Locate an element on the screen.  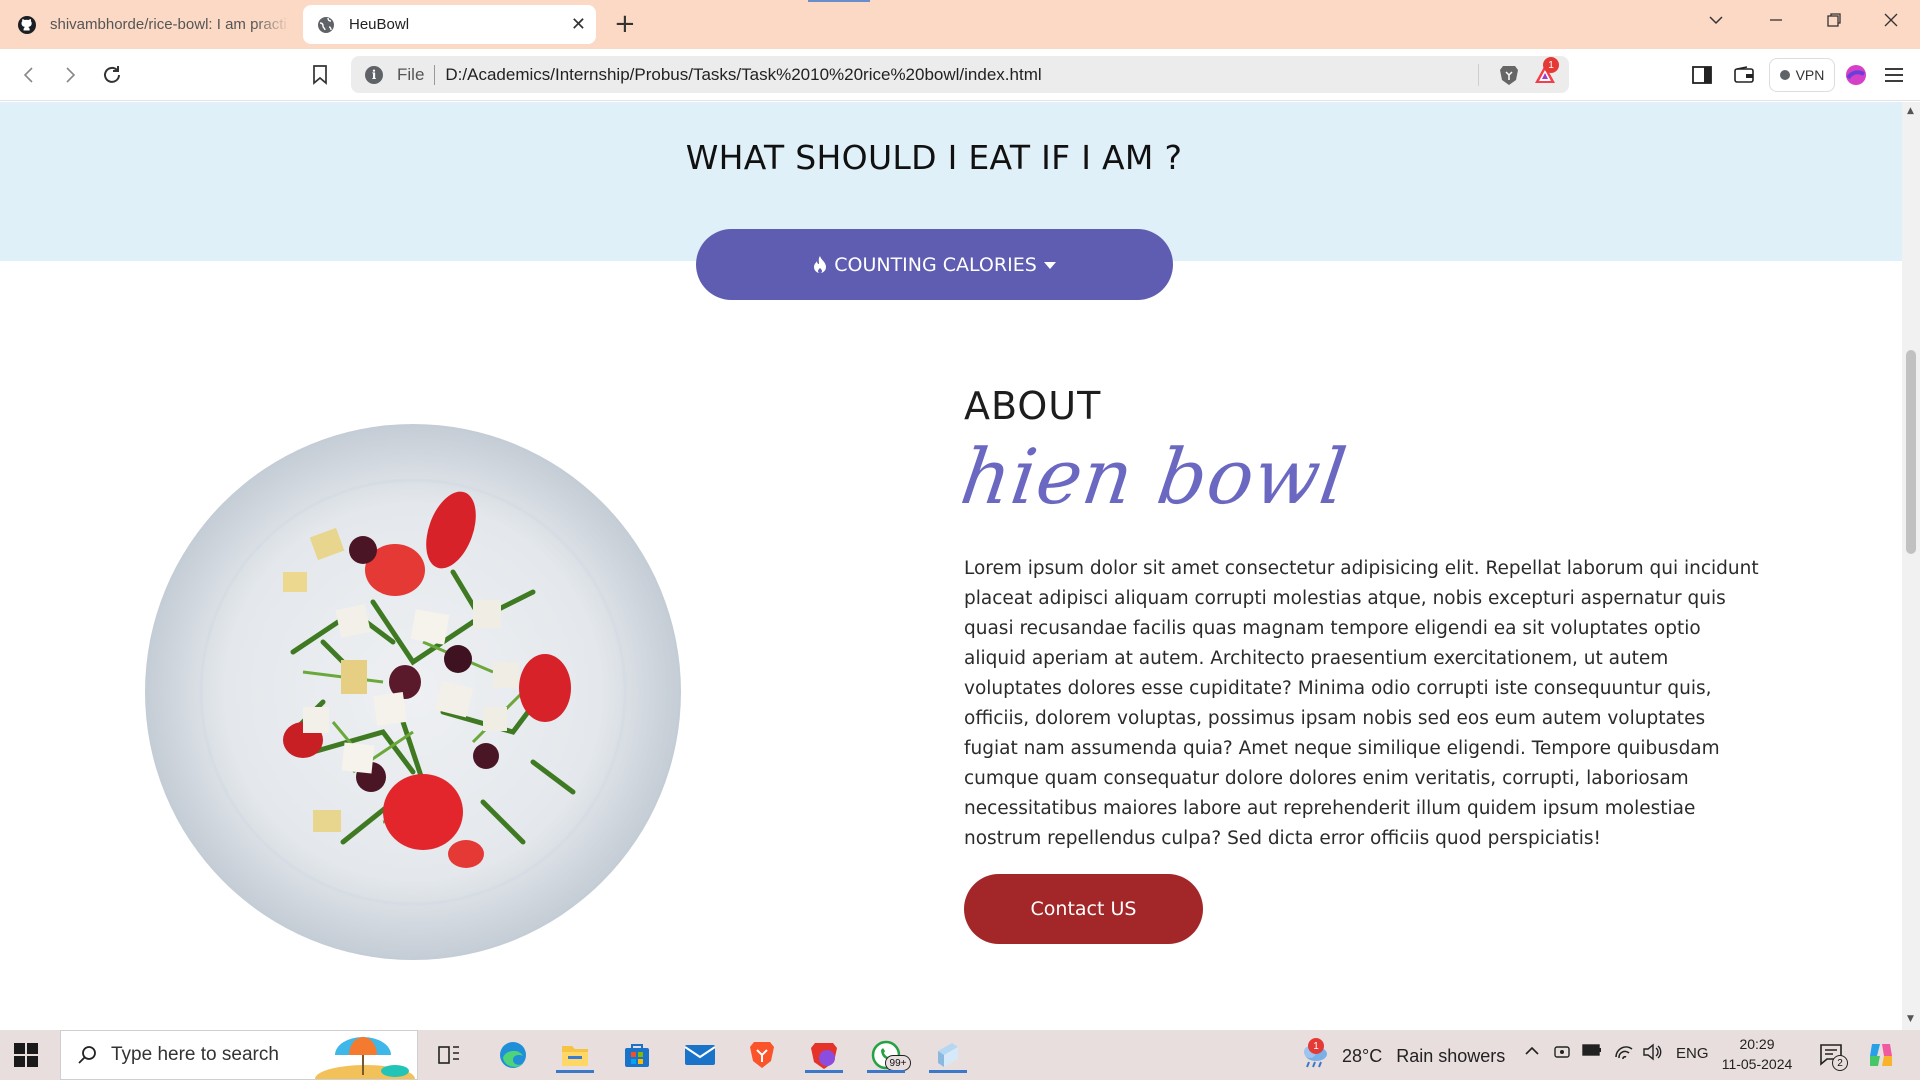
profile-avatar-icon is located at coordinates (1856, 75).